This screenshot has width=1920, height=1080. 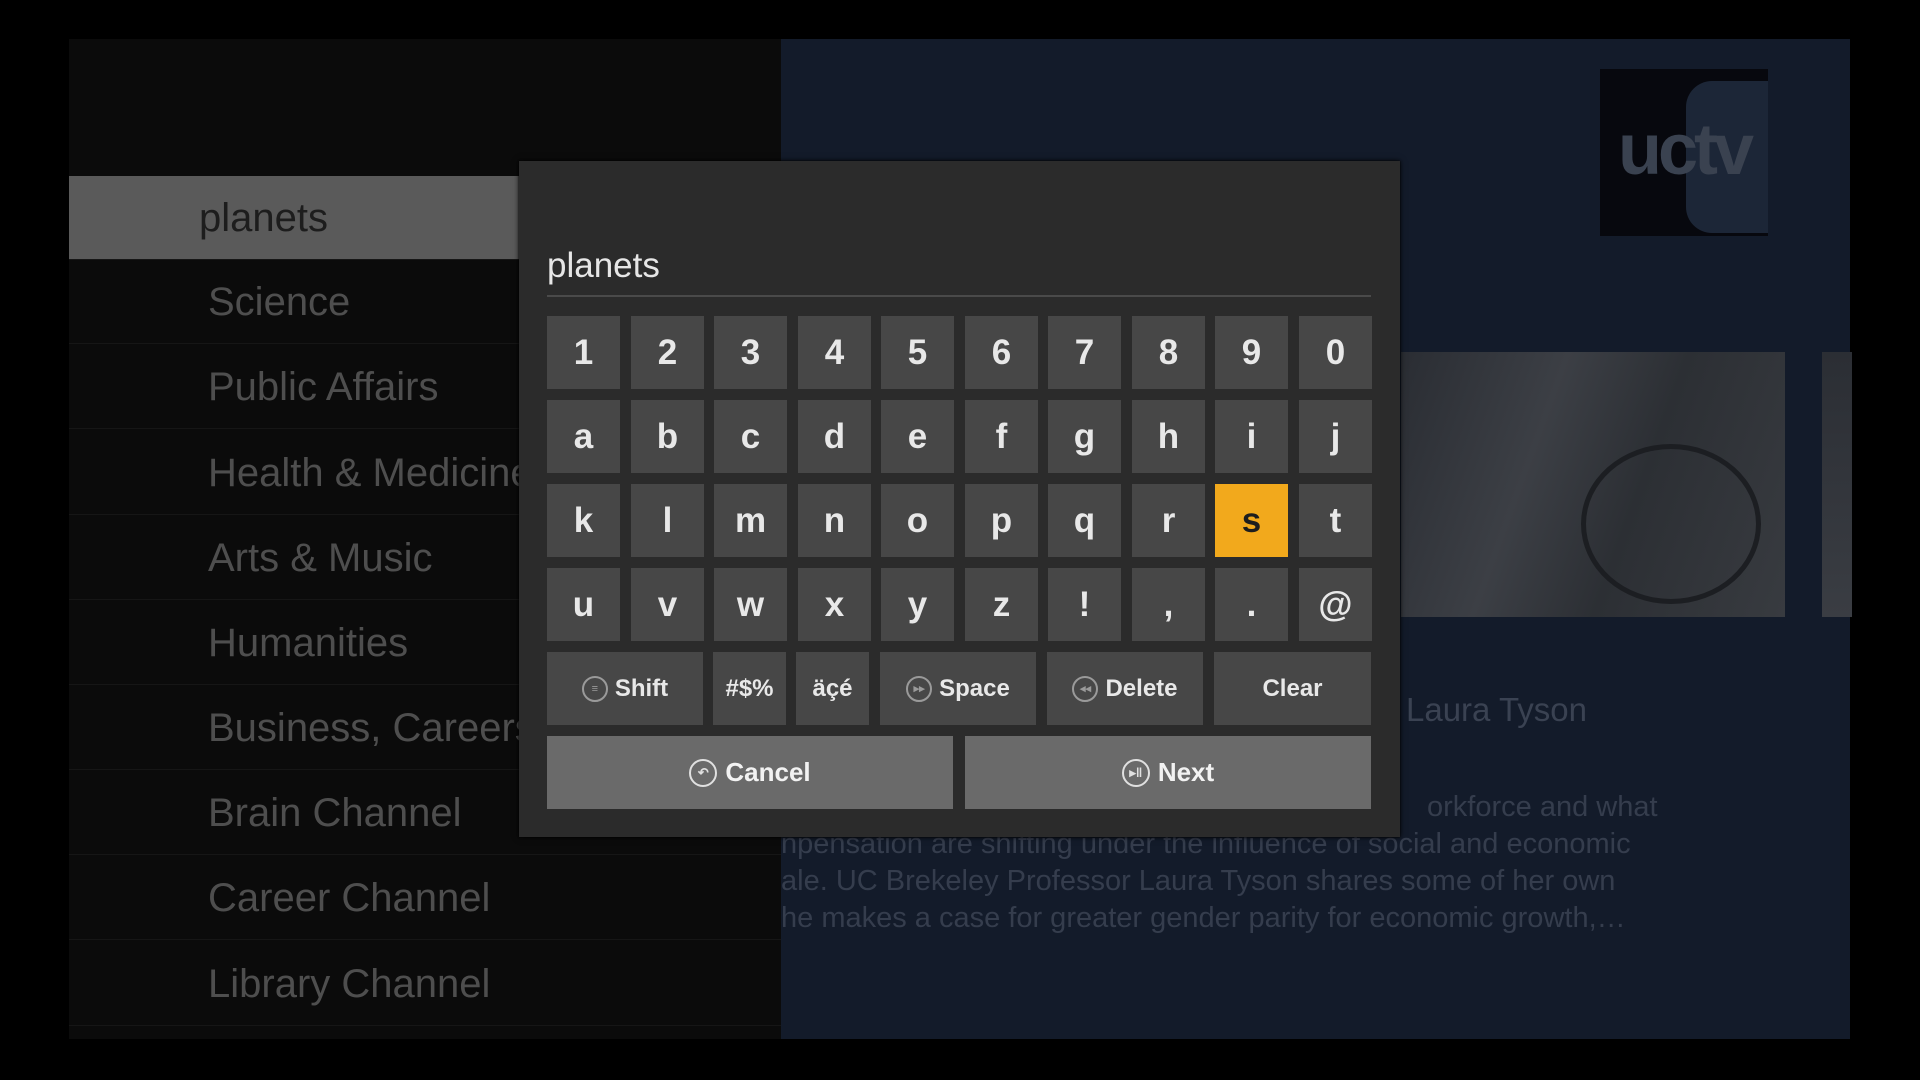 What do you see at coordinates (1335, 436) in the screenshot?
I see `key-j: j` at bounding box center [1335, 436].